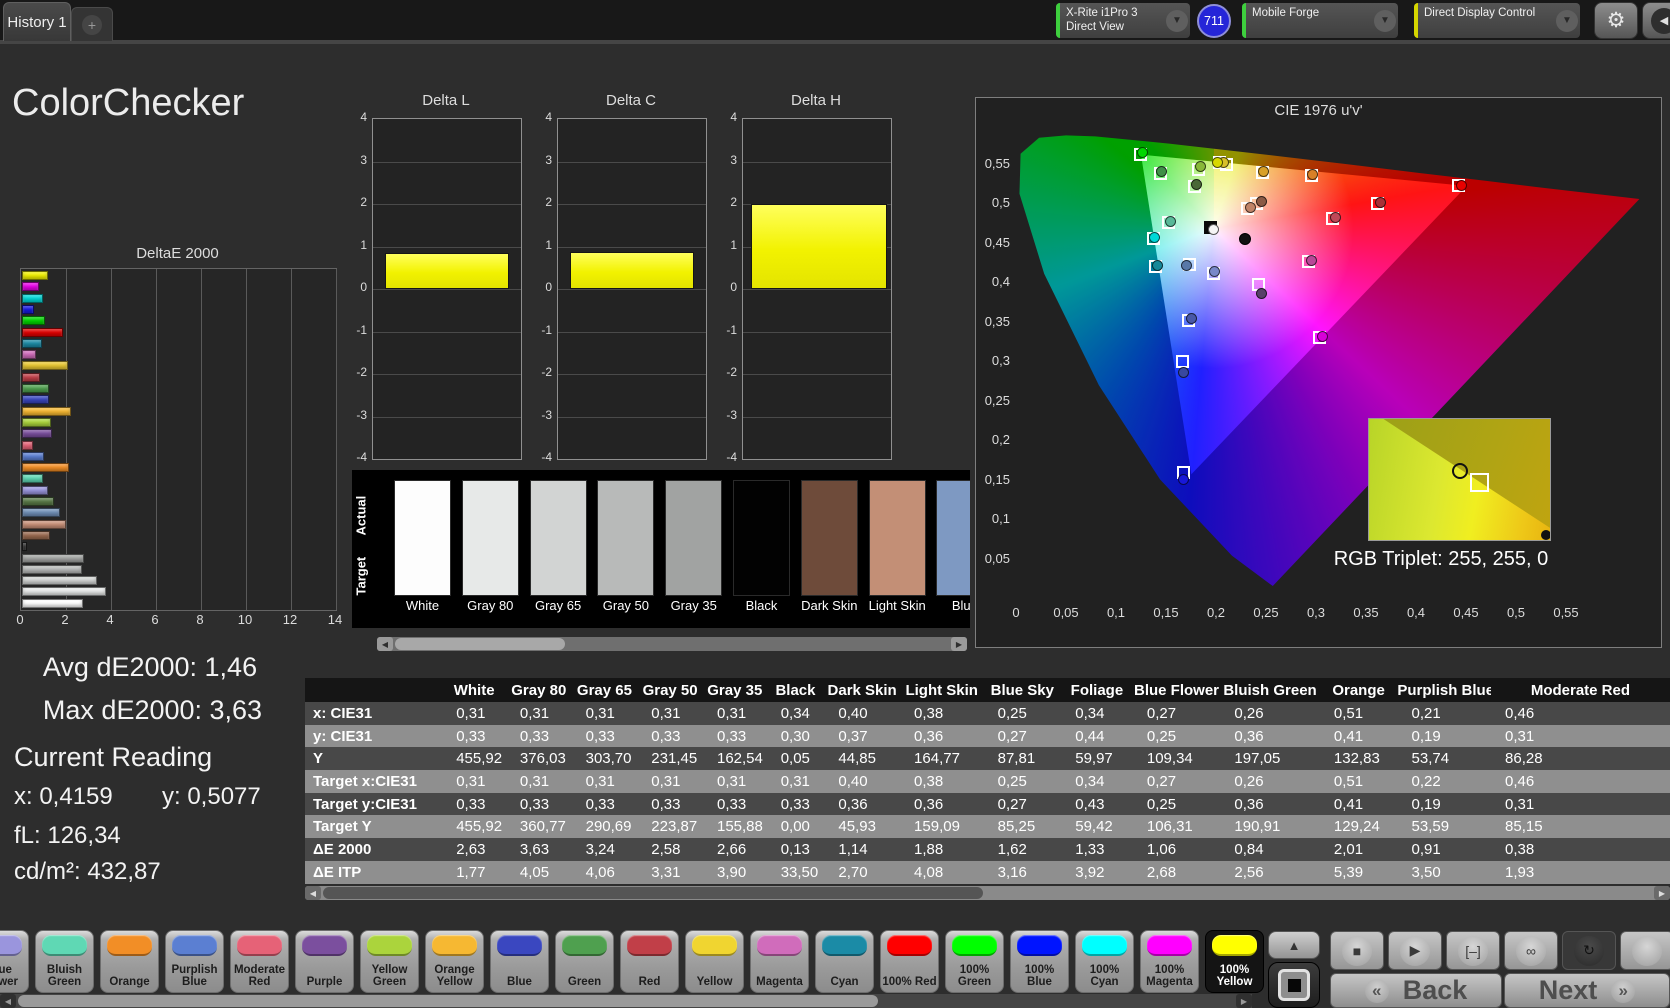  What do you see at coordinates (844, 961) in the screenshot?
I see `patch-button-cyan: Cyan` at bounding box center [844, 961].